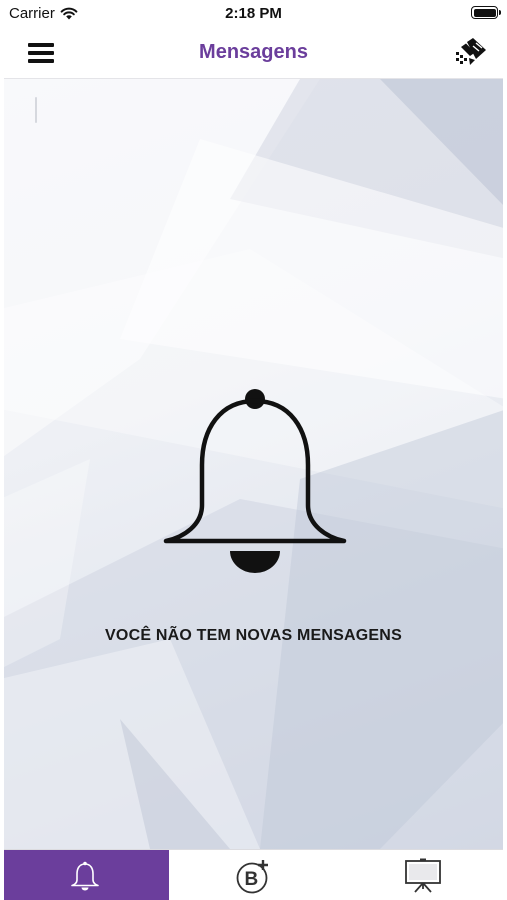  Describe the element at coordinates (470, 53) in the screenshot. I see `brand-logo-icon` at that location.